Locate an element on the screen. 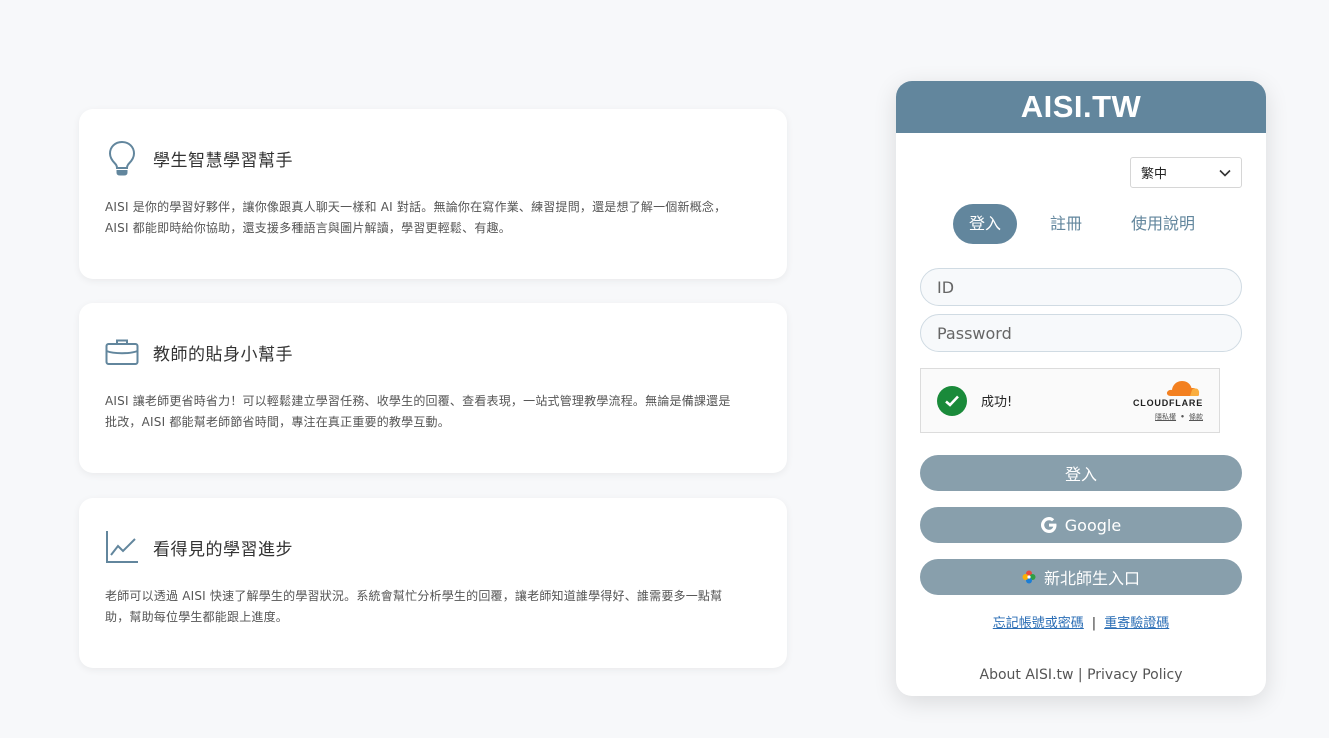  cloudflare-branding: CLOUDFLARE 隱私權 • 條款 is located at coordinates (1168, 400).